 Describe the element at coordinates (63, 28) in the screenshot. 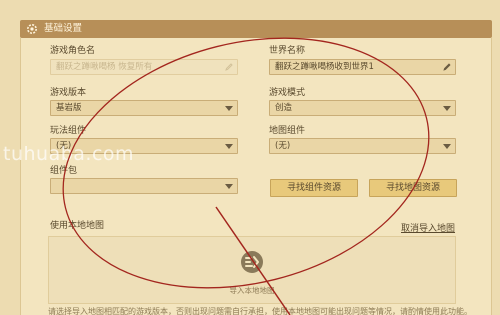

I see `section-title: 基础设置` at that location.